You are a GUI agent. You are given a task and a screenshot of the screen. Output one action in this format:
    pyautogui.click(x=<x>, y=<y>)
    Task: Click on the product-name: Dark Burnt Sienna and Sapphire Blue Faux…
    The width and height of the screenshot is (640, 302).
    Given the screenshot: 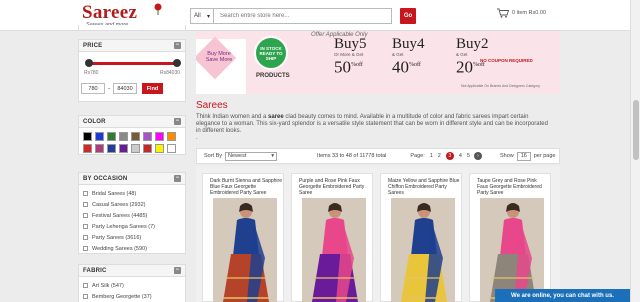 What is the action you would take?
    pyautogui.click(x=246, y=187)
    